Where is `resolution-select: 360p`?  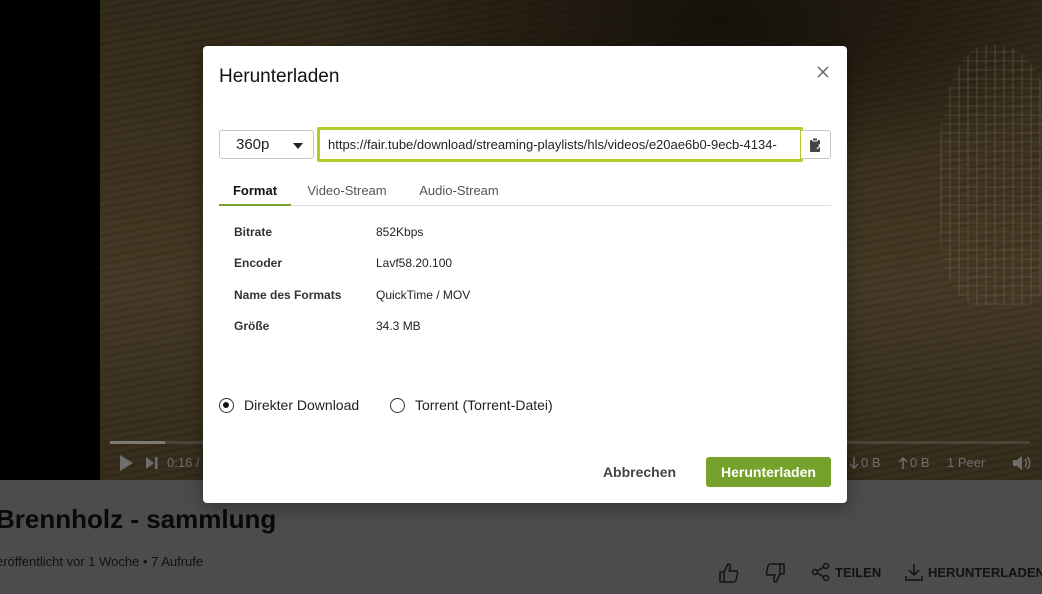 resolution-select: 360p is located at coordinates (266, 144).